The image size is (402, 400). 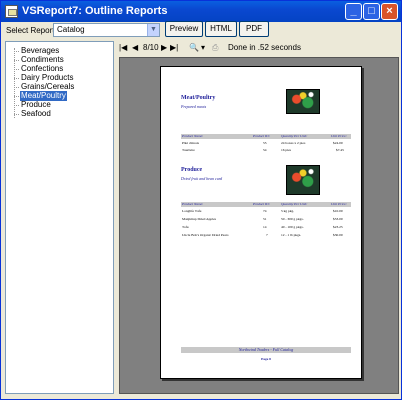 What do you see at coordinates (194, 48) in the screenshot?
I see `zoom-icon: 🔍` at bounding box center [194, 48].